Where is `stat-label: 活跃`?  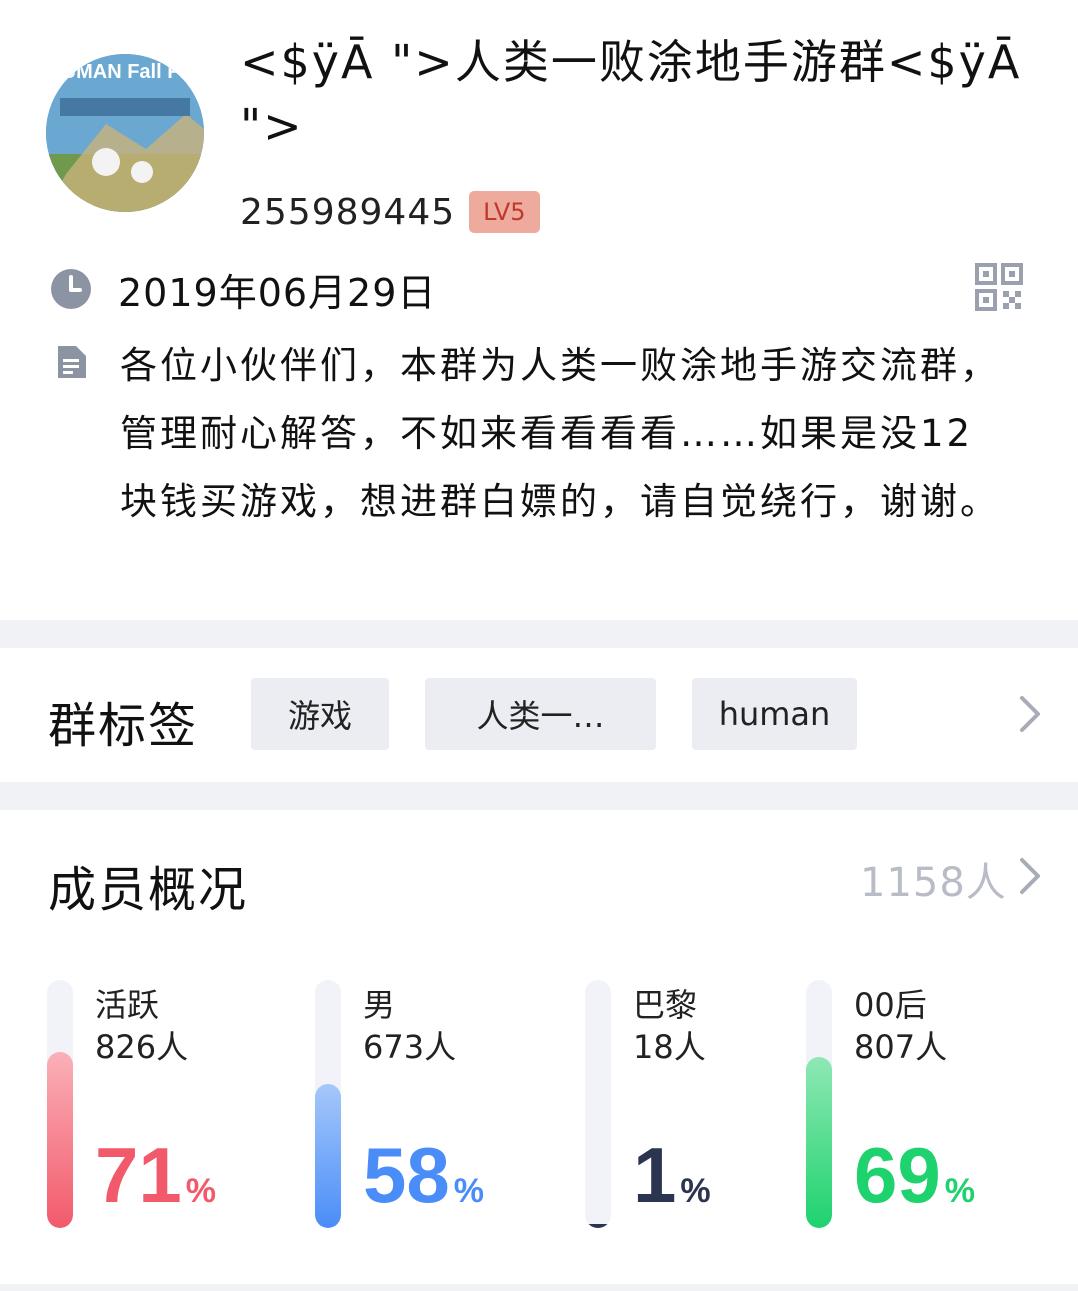 stat-label: 活跃 is located at coordinates (127, 1005).